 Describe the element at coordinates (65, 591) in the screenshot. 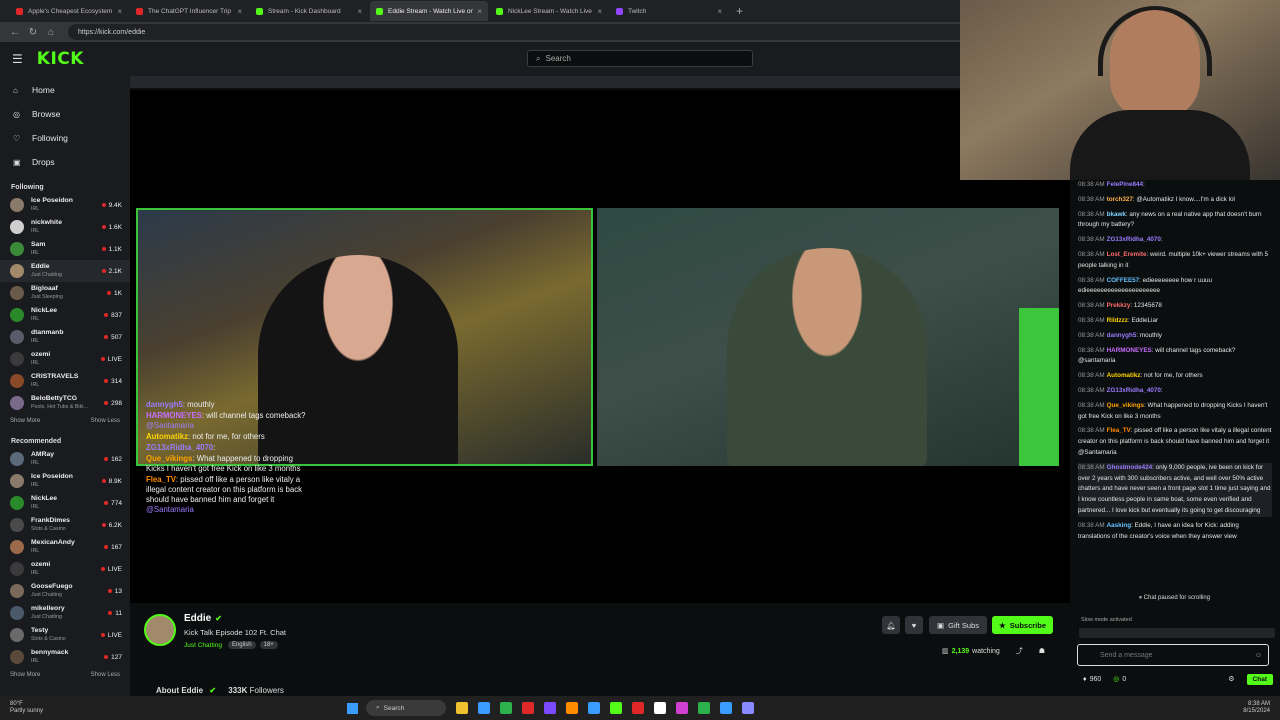

I see `sidebar-channel: GooseFuego Just Chatting 13` at that location.